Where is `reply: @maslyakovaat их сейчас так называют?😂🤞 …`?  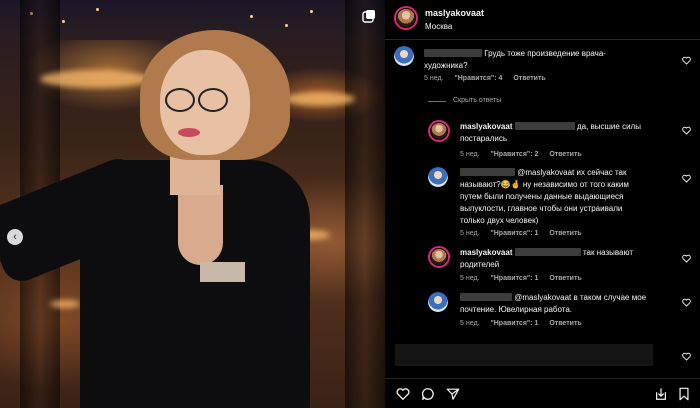
reply: @maslyakovaat их сейчас так называют?😂🤞 … is located at coordinates (544, 196).